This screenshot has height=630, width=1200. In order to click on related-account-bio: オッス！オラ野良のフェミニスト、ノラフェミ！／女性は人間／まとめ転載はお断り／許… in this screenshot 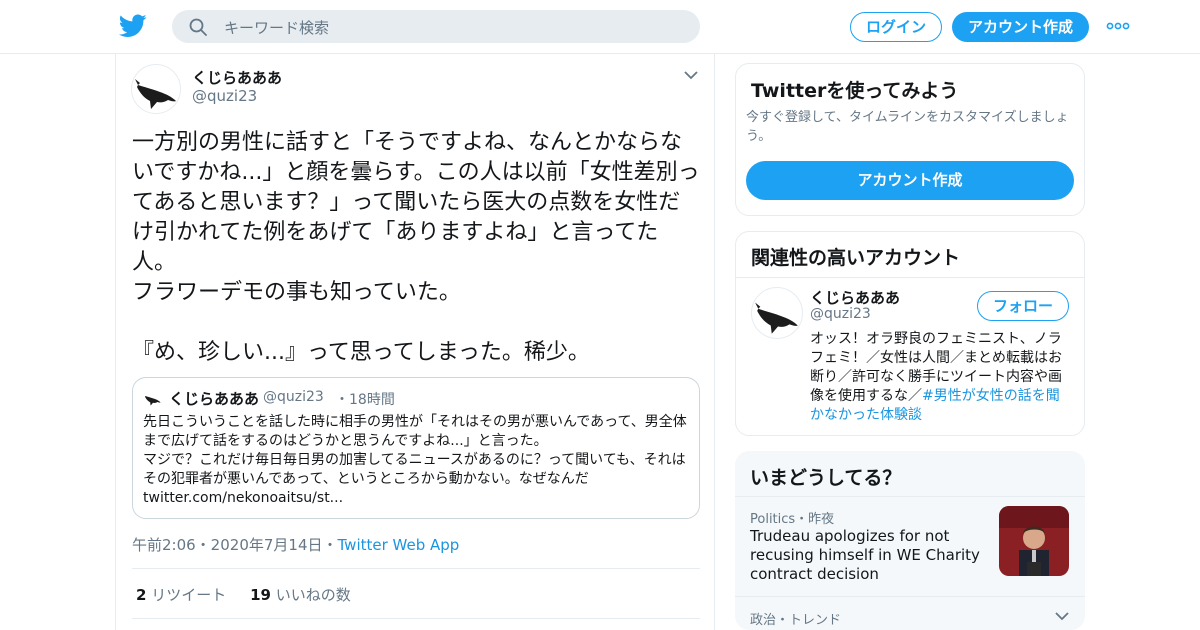, I will do `click(937, 377)`.